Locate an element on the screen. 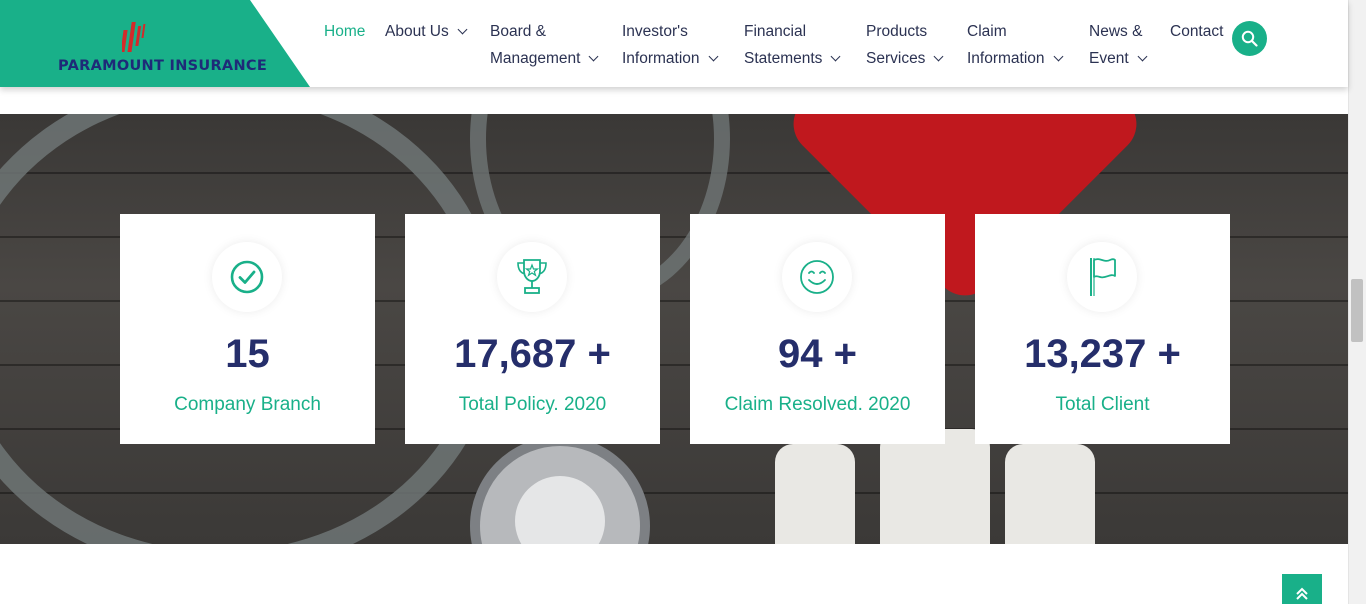  nav-contact-label: Contact is located at coordinates (1197, 31).